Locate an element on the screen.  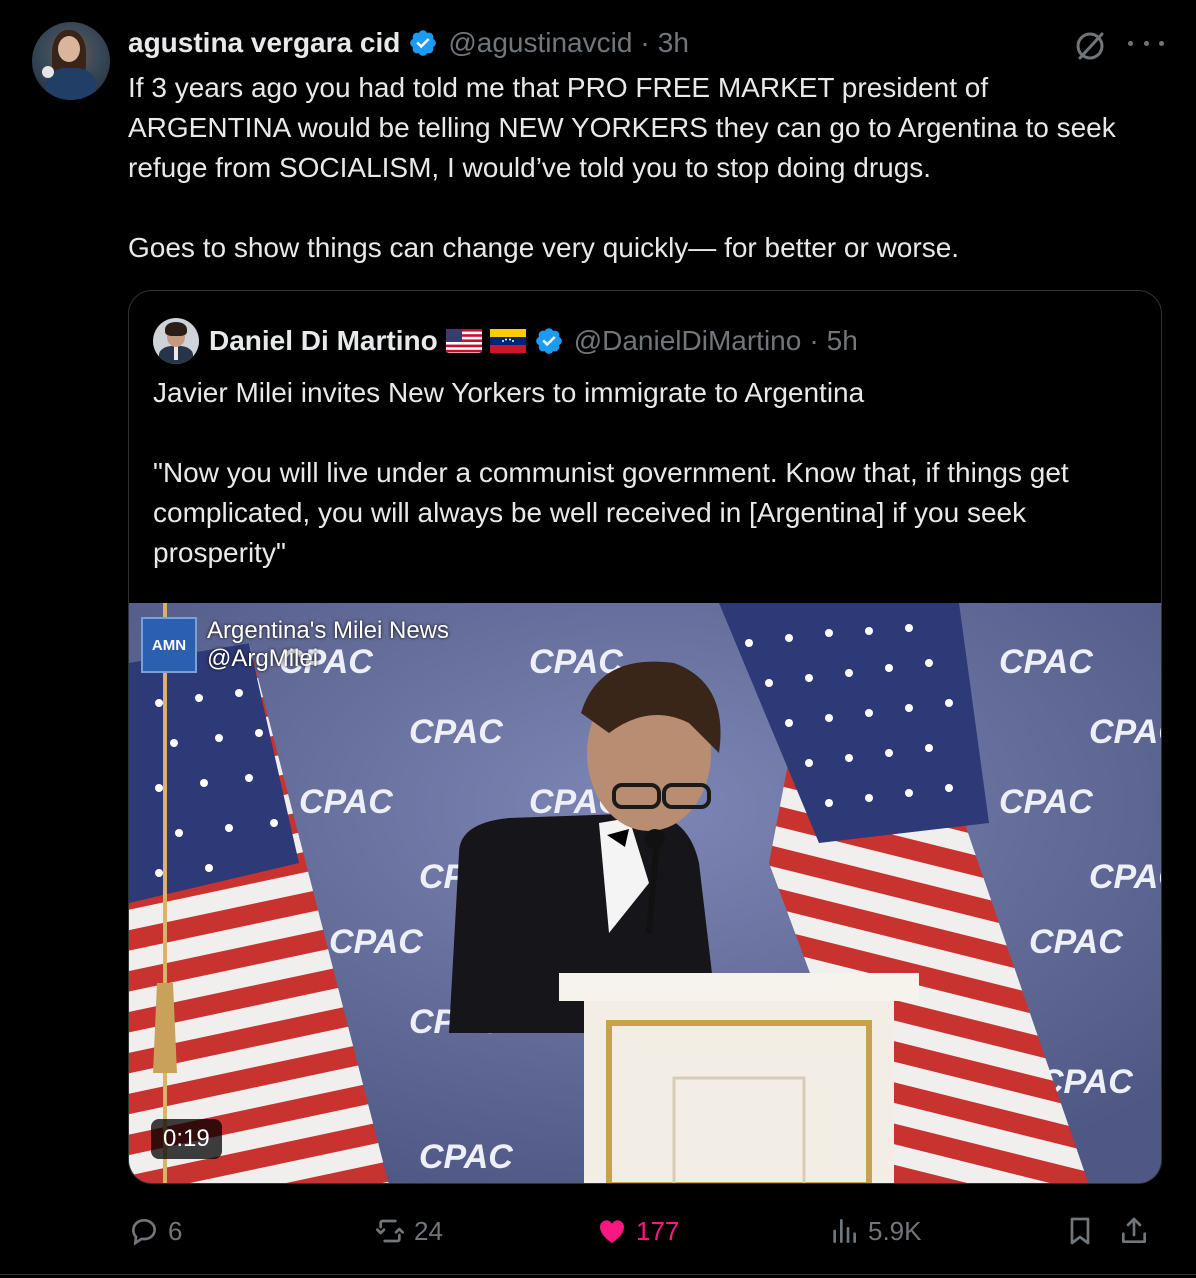
venezuela-flag-icon is located at coordinates (507, 341).